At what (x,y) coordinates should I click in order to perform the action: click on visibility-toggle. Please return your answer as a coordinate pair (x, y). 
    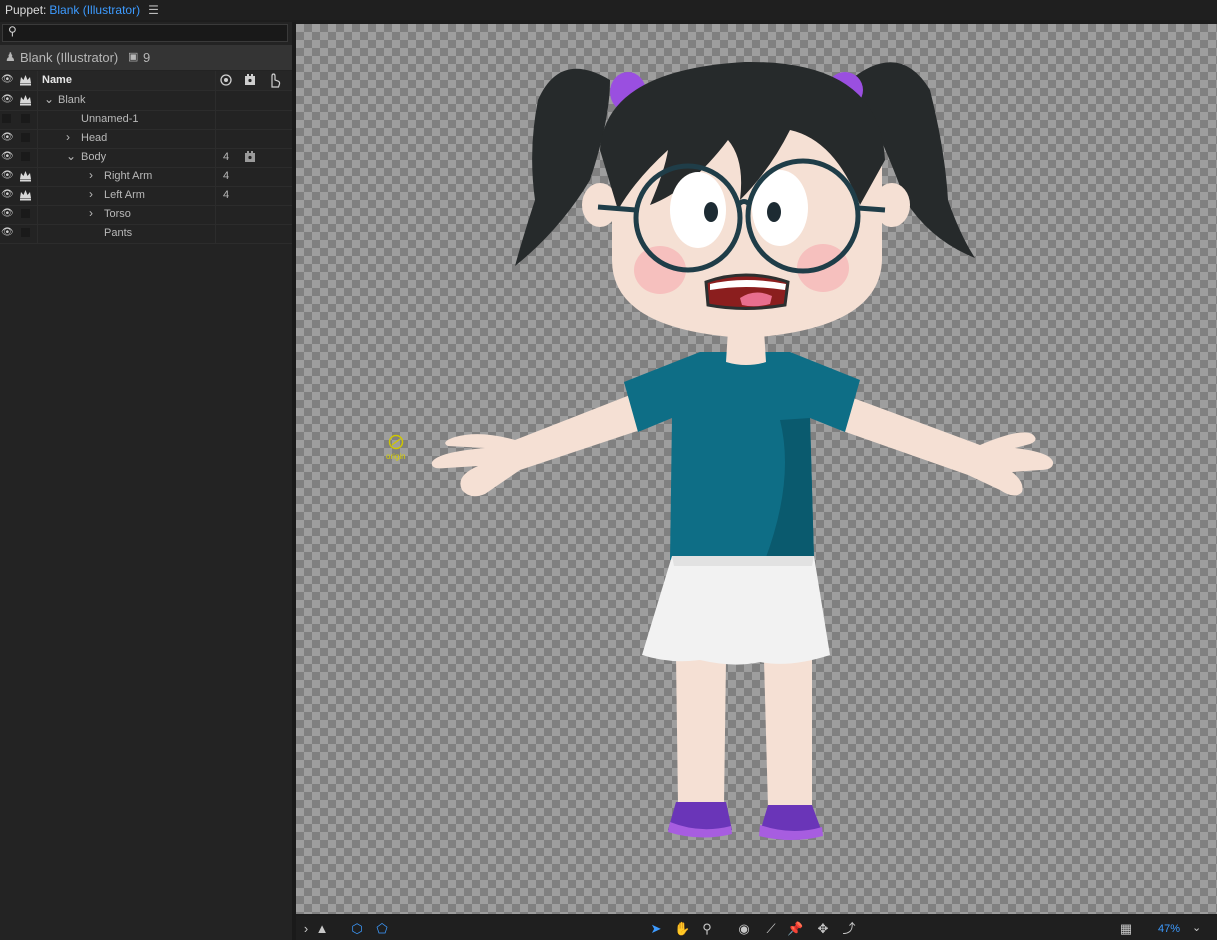
    Looking at the image, I should click on (6, 118).